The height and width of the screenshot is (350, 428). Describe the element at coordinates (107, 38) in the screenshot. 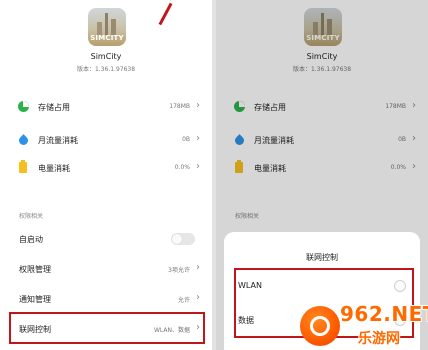

I see `app-icon-logo: SIMCITY` at that location.